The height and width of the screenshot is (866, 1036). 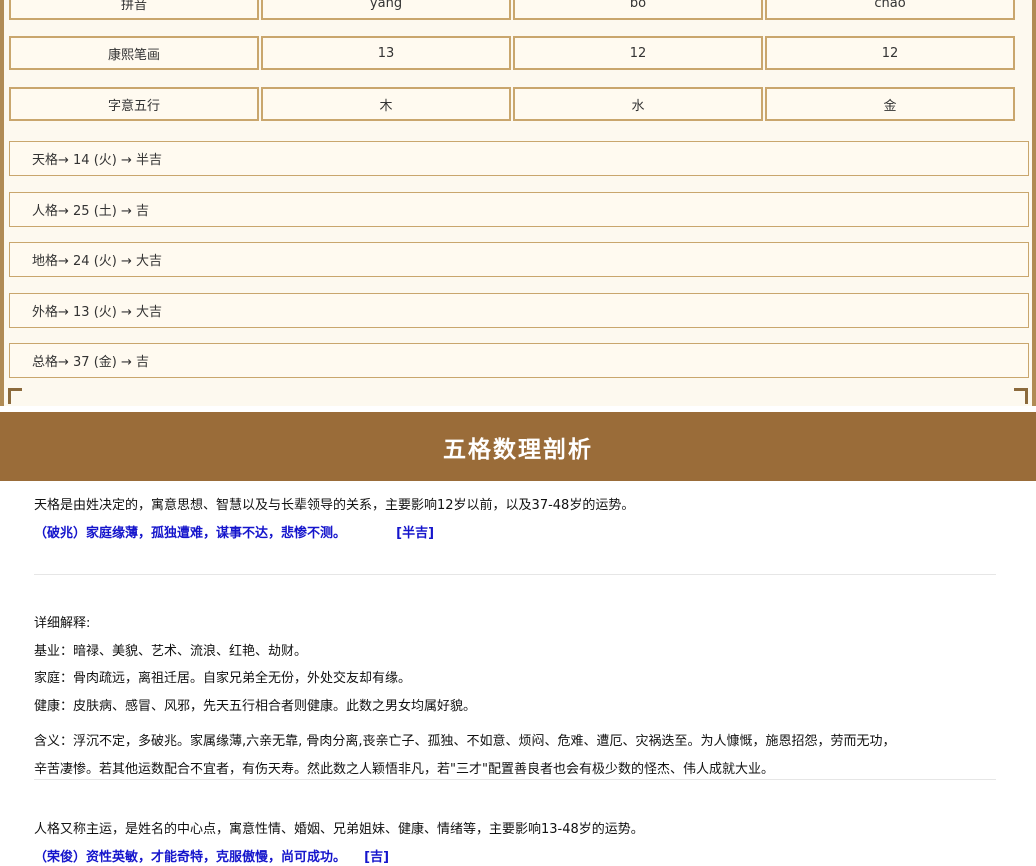 What do you see at coordinates (386, 104) in the screenshot?
I see `wuxing-char-1: 木` at bounding box center [386, 104].